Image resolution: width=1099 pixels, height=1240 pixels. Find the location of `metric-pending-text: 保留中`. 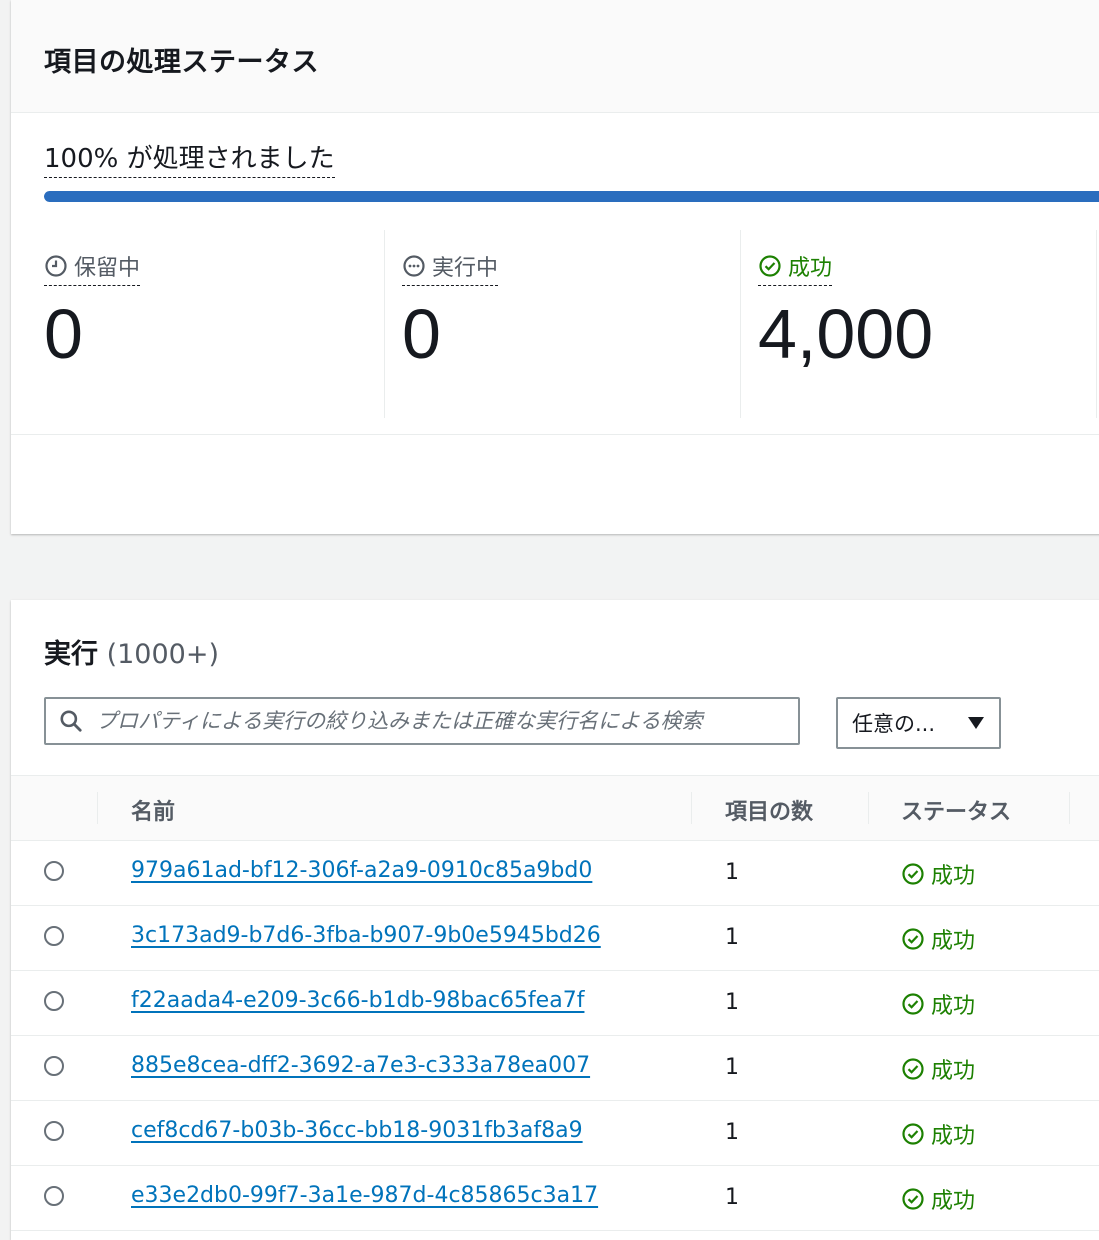

metric-pending-text: 保留中 is located at coordinates (107, 268).